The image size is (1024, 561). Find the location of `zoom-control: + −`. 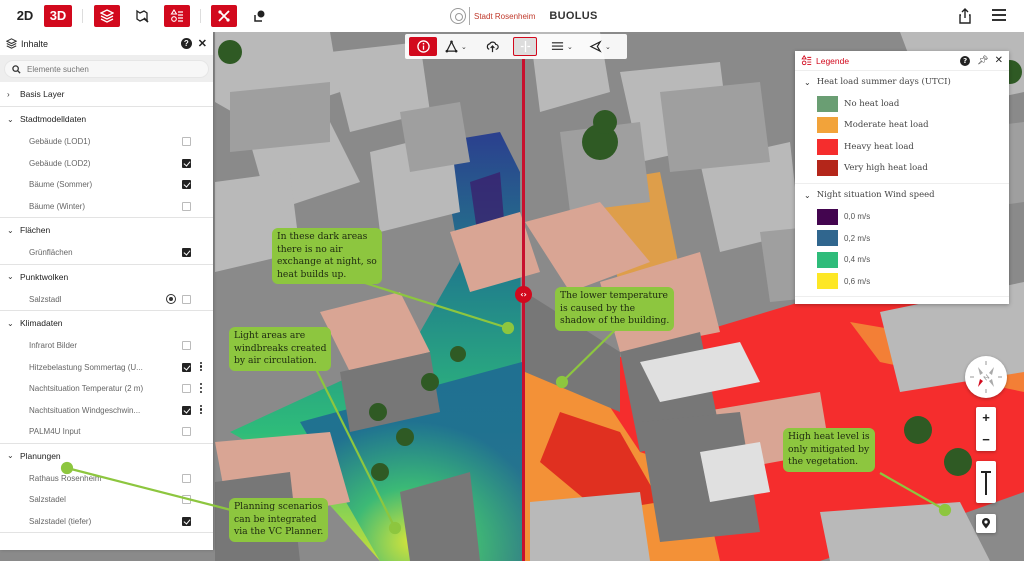

zoom-control: + − is located at coordinates (986, 429).